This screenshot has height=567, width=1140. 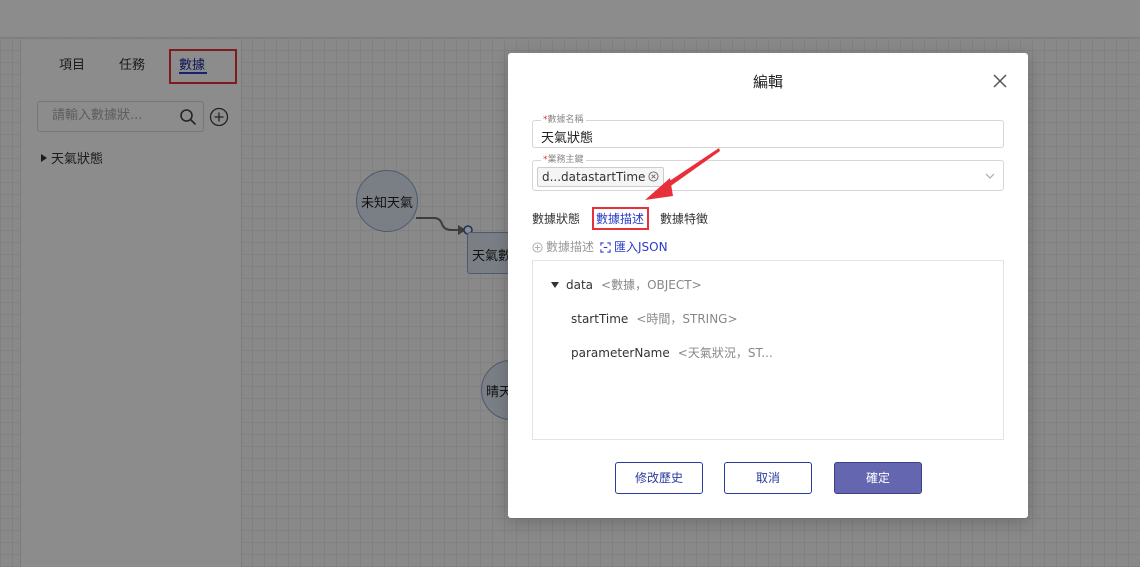 What do you see at coordinates (626, 284) in the screenshot?
I see `tree-node-data: data <數據，OBJECT>` at bounding box center [626, 284].